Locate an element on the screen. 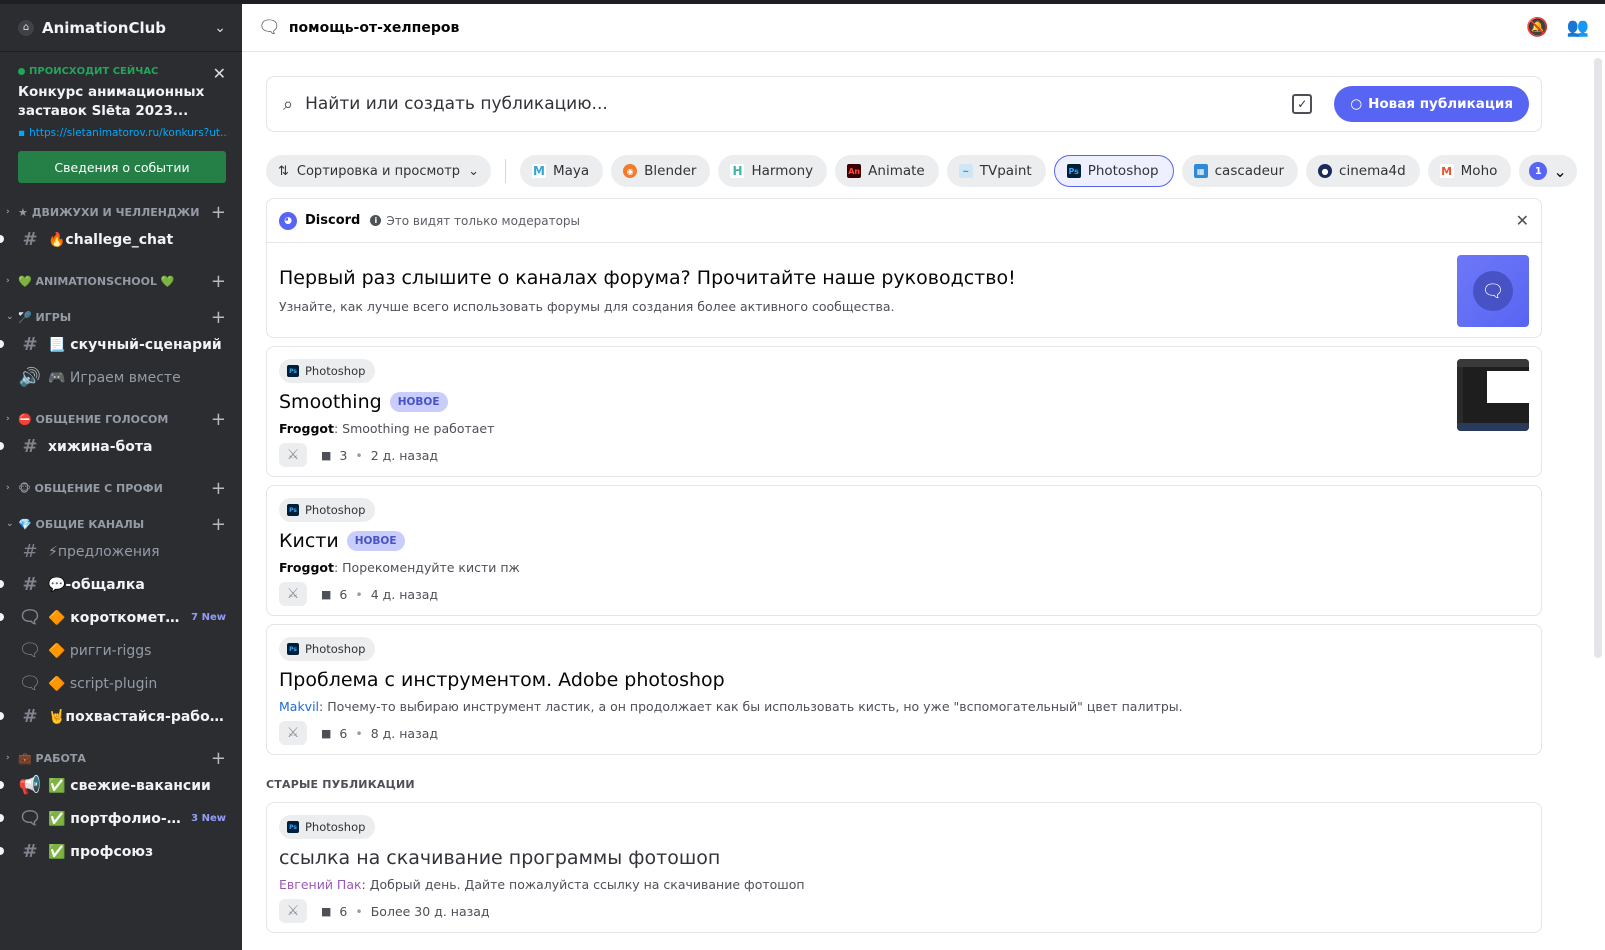 This screenshot has height=950, width=1605. category-work: › 💼 РАБОТА + is located at coordinates (121, 758).